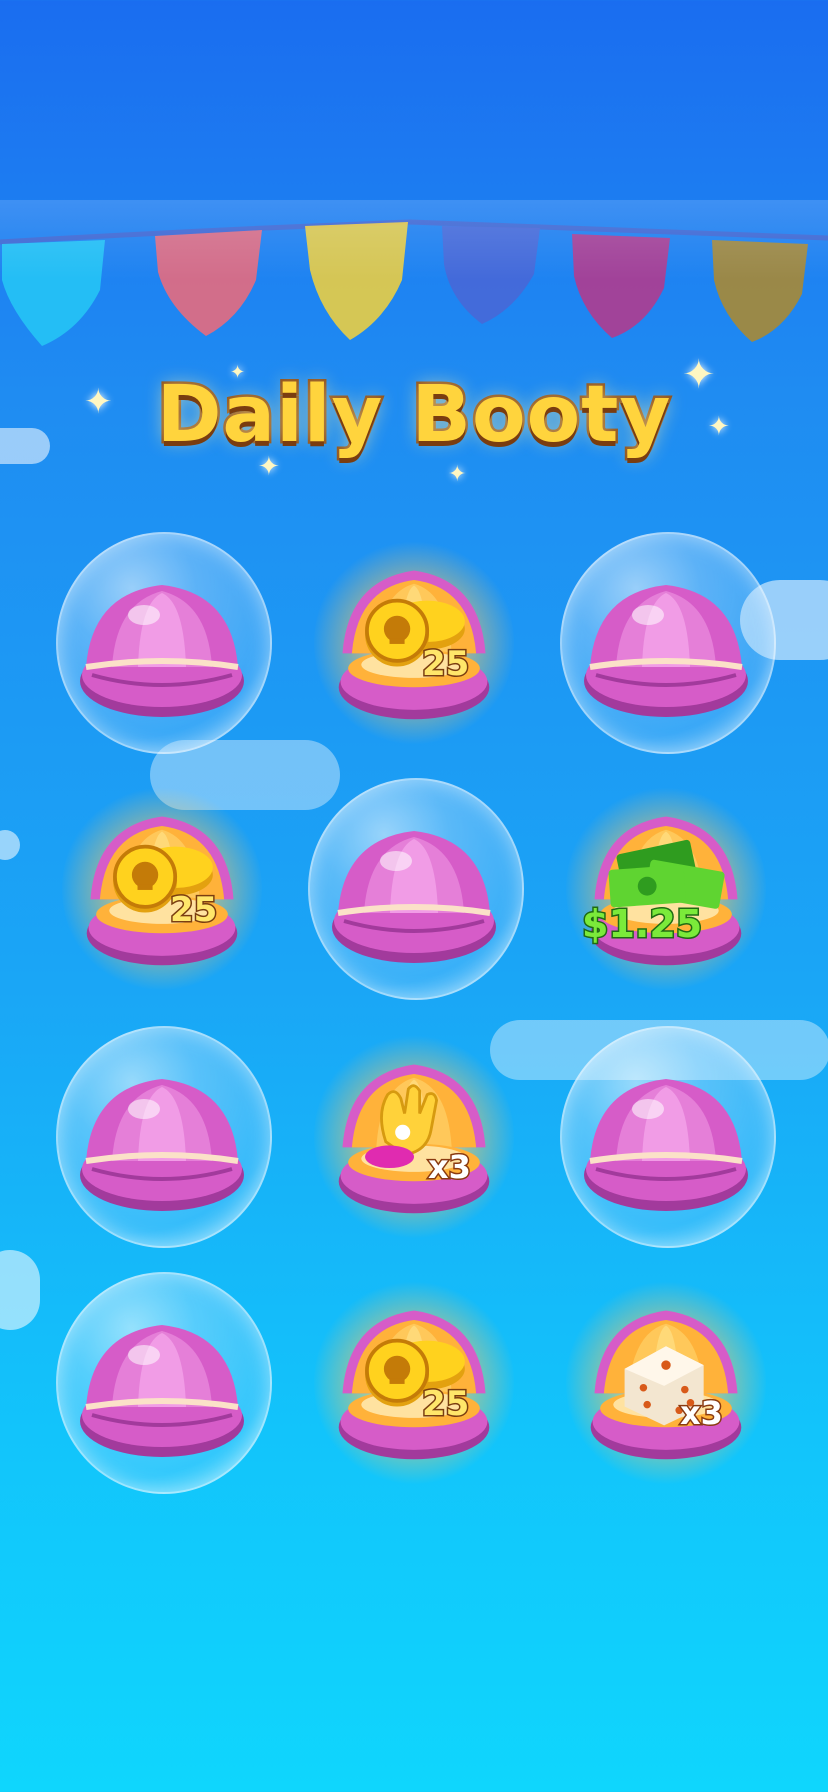 This screenshot has width=828, height=1792. What do you see at coordinates (414, 273) in the screenshot?
I see `bunting-banner` at bounding box center [414, 273].